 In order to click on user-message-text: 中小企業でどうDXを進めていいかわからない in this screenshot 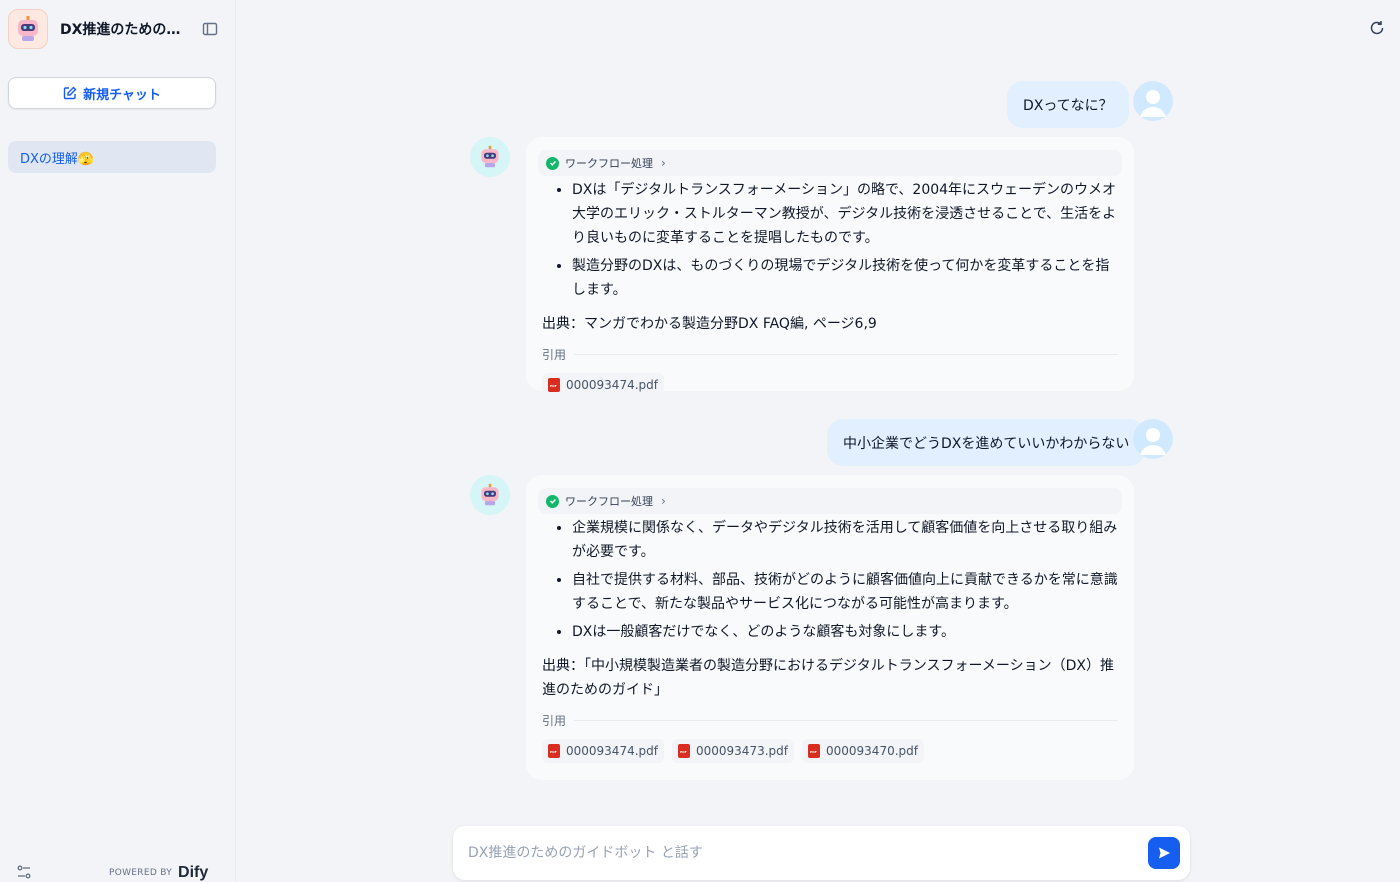, I will do `click(986, 443)`.